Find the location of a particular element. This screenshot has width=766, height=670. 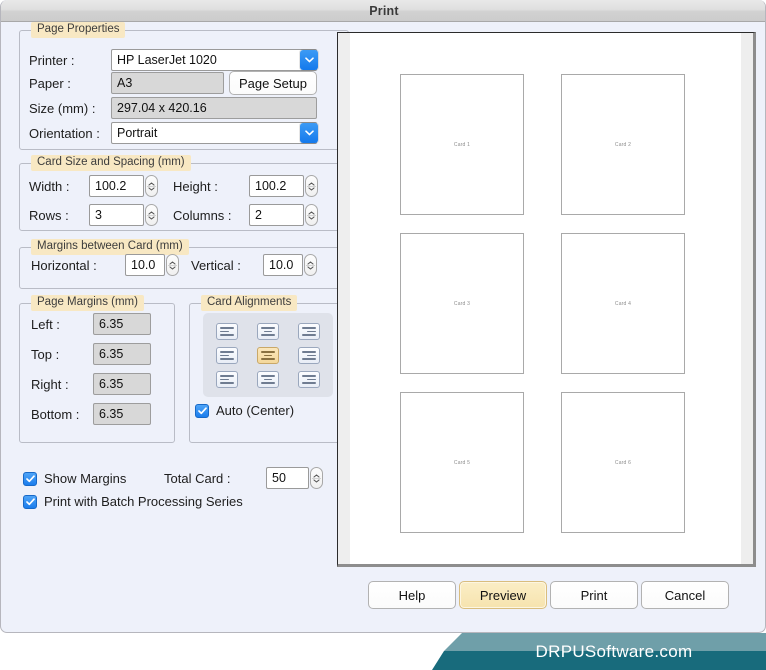

size-label: Size (mm) : is located at coordinates (62, 108).